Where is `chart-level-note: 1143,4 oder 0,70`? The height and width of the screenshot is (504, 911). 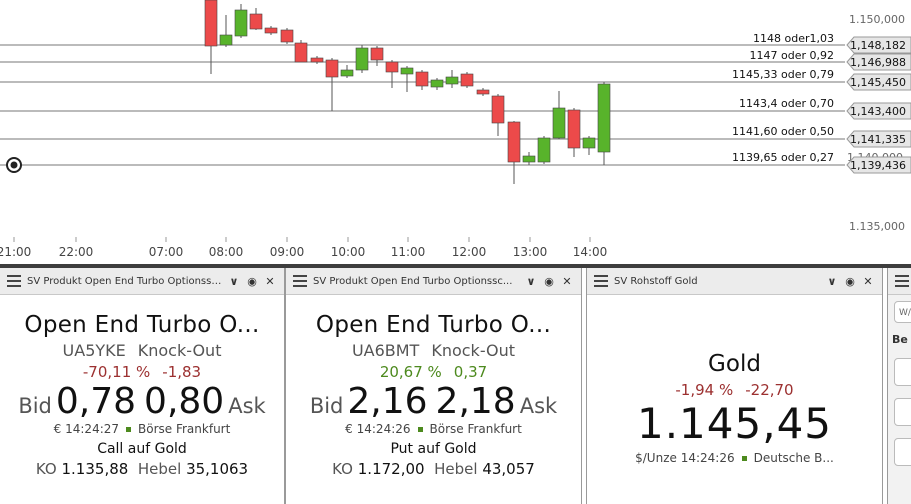 chart-level-note: 1143,4 oder 0,70 is located at coordinates (786, 103).